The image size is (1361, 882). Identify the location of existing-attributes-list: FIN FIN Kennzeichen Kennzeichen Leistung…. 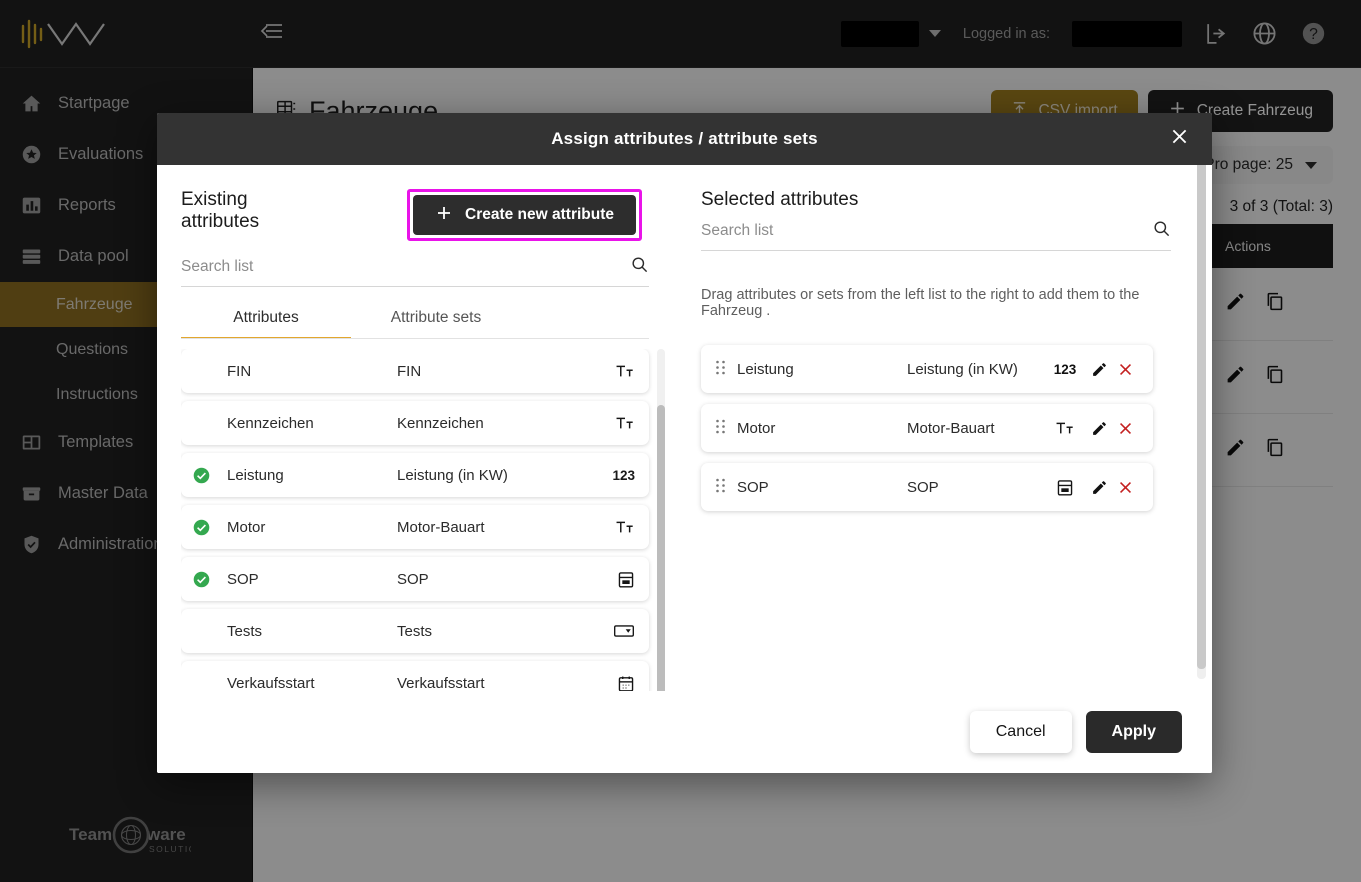
(424, 520).